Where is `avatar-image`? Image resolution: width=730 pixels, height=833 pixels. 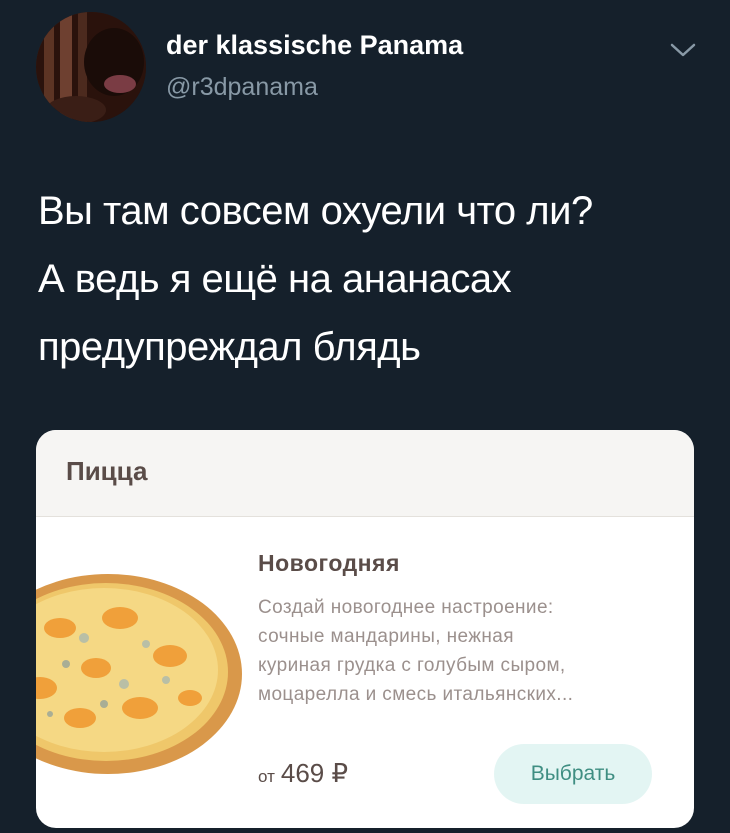
avatar-image is located at coordinates (91, 67).